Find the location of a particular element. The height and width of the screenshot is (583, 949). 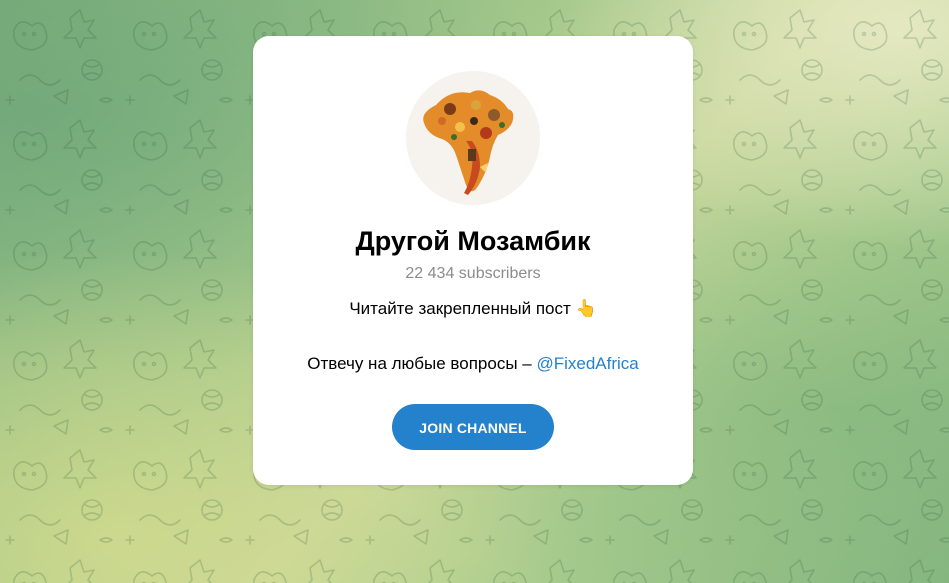

africa-map-collage-icon is located at coordinates (473, 138).